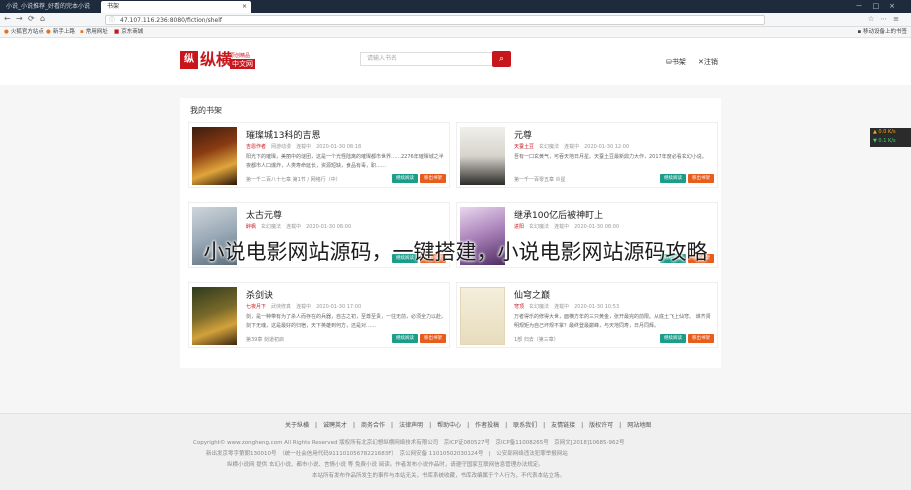 The width and height of the screenshot is (911, 490). I want to click on book-meta: 吉恩作者 网游动漫 连载中 2020-01-30 08:18, so click(303, 146).